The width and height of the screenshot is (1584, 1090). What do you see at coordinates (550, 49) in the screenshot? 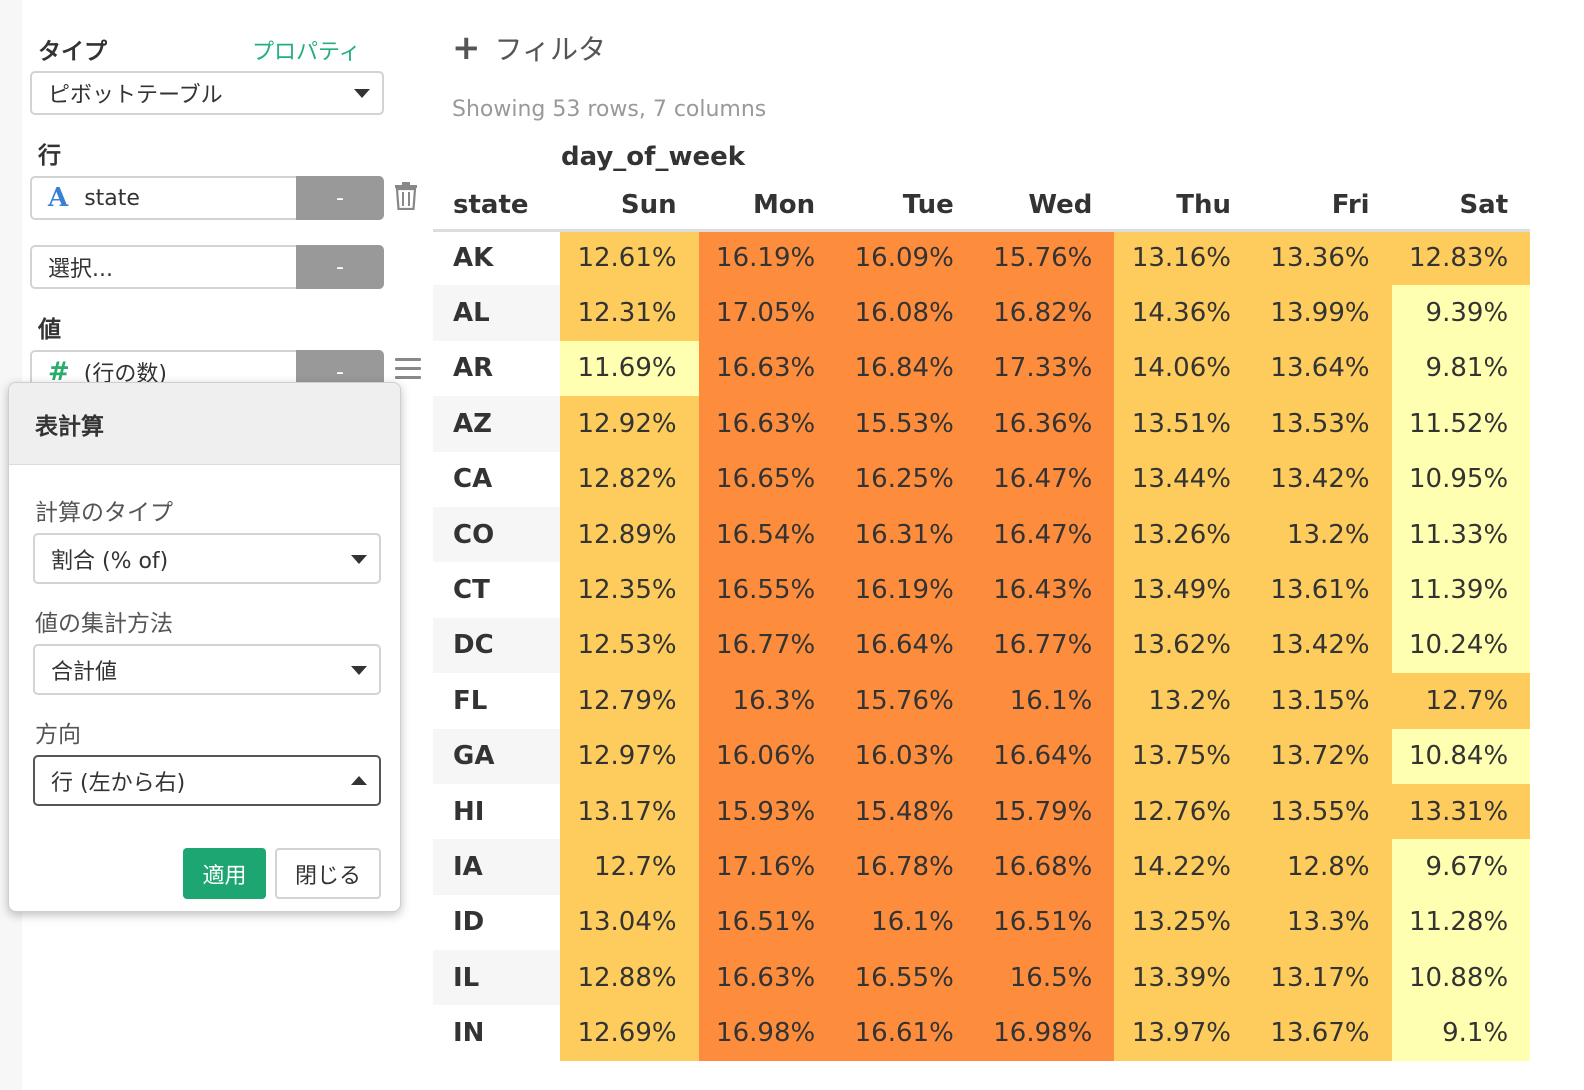
I see `filter-label: フィルタ` at bounding box center [550, 49].